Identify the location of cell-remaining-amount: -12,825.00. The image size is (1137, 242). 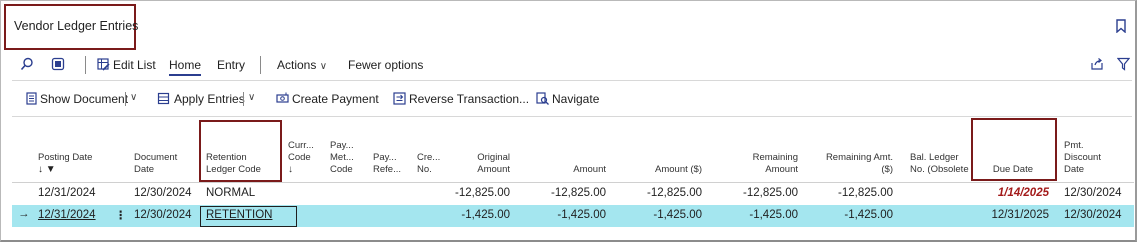
(756, 193).